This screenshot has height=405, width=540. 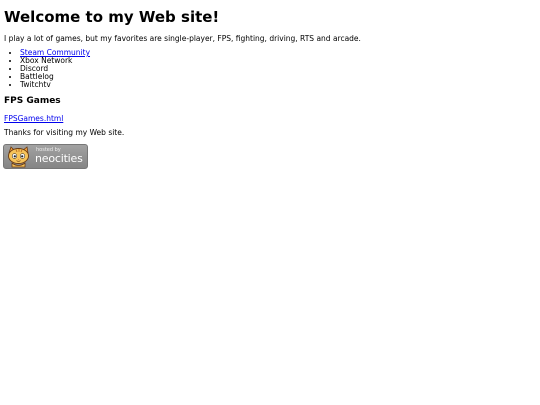 I want to click on page-title: Welcome to my Web site!, so click(x=112, y=17).